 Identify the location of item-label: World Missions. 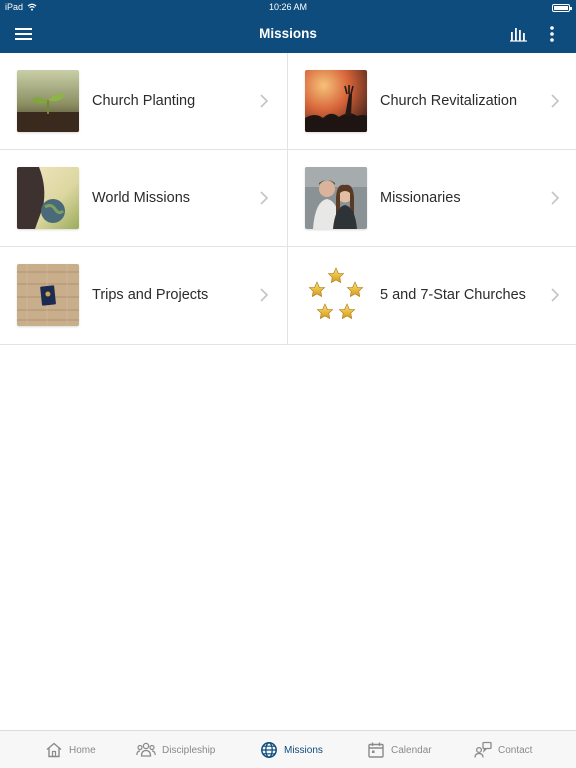
(141, 198).